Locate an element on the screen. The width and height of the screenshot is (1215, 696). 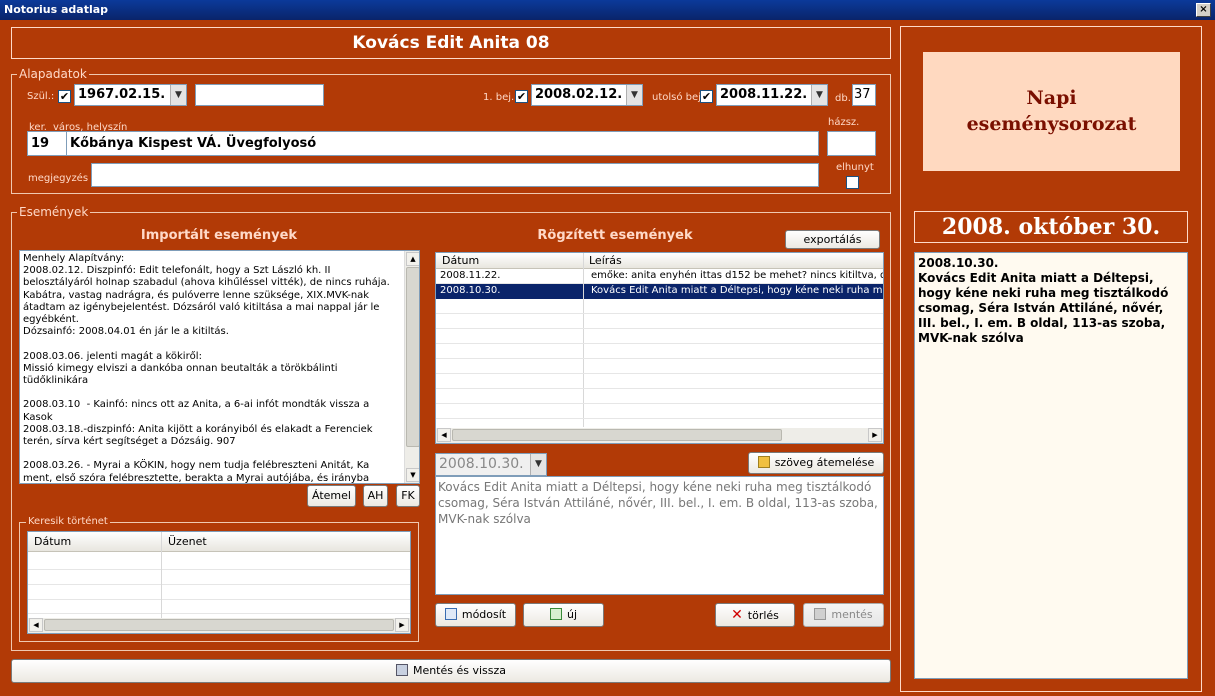
megjegyzes-field is located at coordinates (455, 175).